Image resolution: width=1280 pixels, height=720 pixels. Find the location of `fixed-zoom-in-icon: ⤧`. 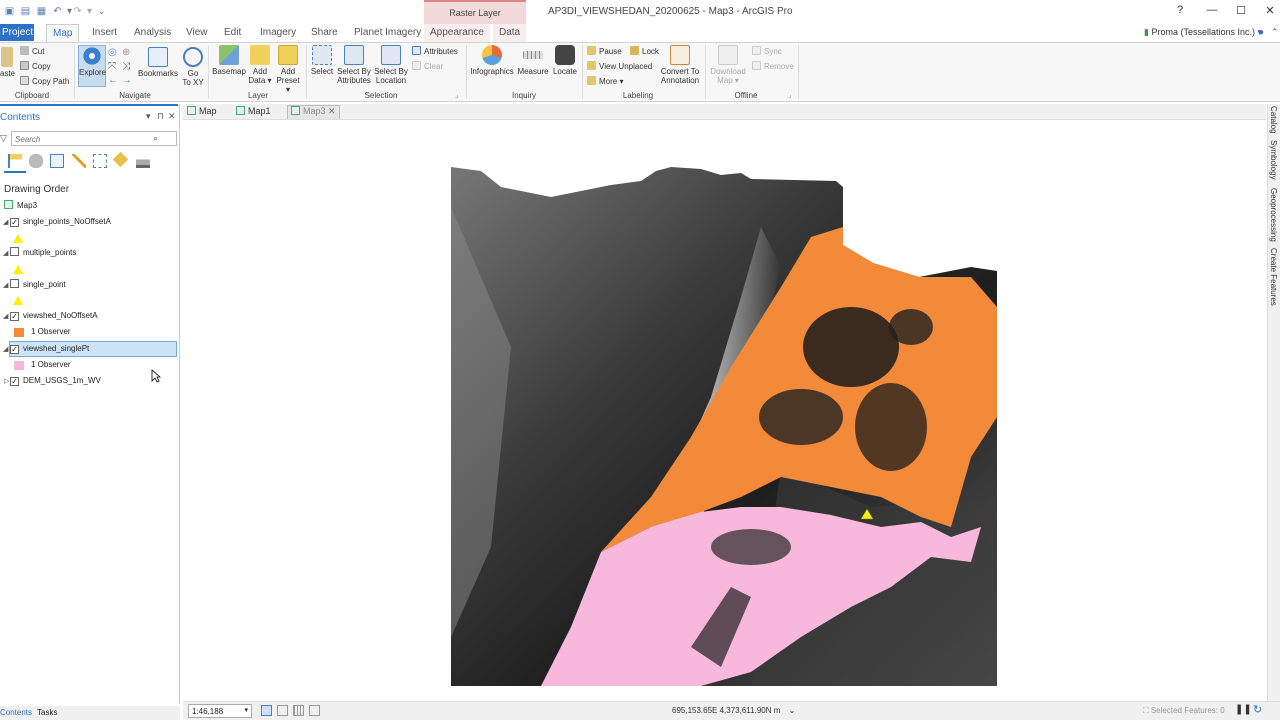

fixed-zoom-in-icon: ⤧ is located at coordinates (112, 66).